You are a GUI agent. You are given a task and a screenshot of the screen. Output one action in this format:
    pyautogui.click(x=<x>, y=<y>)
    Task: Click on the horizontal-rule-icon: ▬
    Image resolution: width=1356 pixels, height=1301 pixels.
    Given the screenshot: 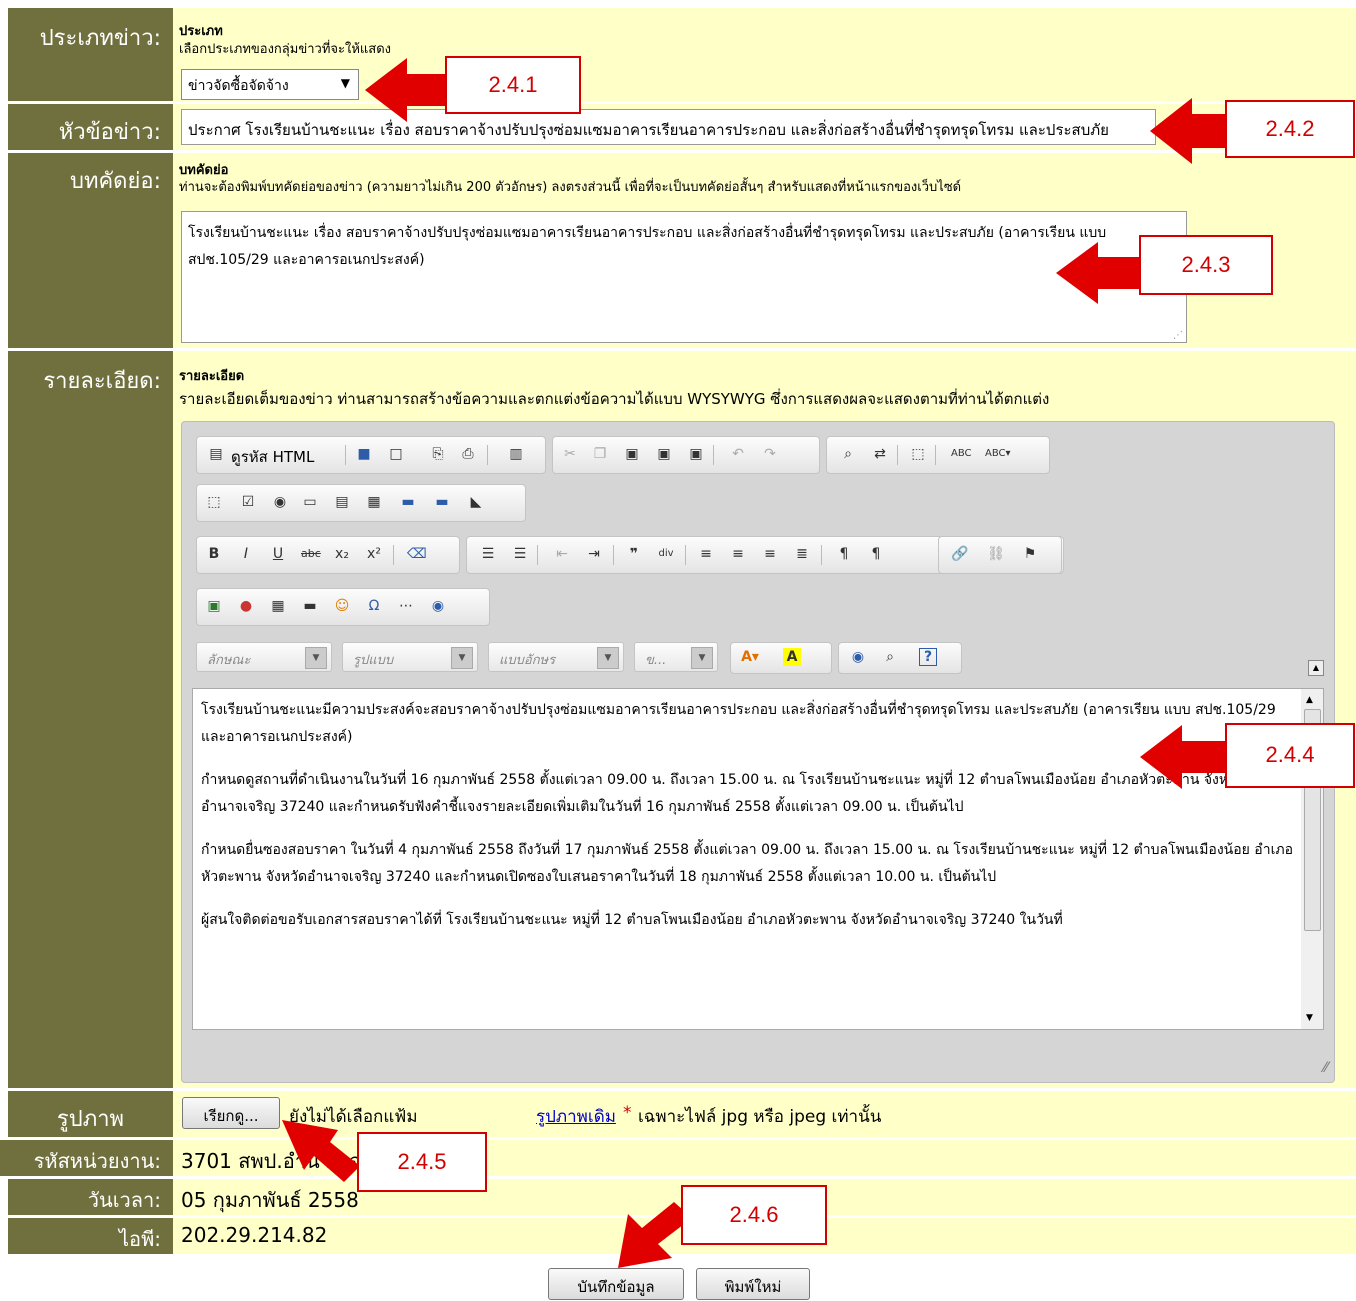 What is the action you would take?
    pyautogui.click(x=310, y=606)
    